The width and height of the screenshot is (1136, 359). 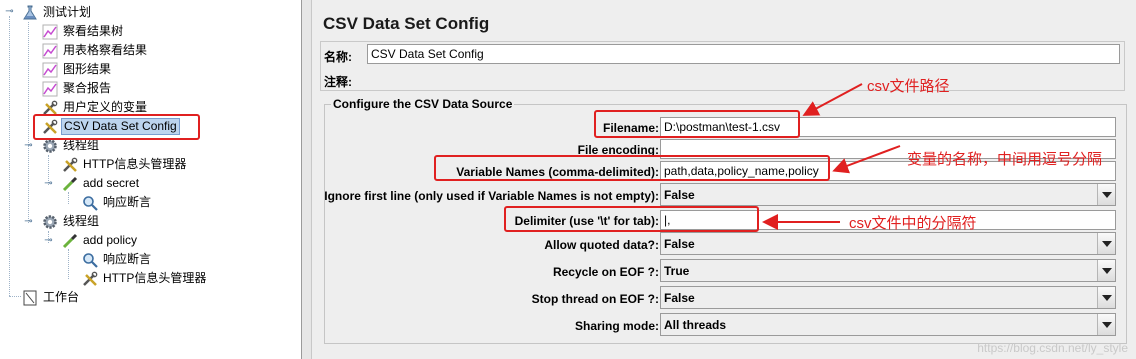 I want to click on tree-node-response-assertion-2: 响应断言, so click(x=117, y=259).